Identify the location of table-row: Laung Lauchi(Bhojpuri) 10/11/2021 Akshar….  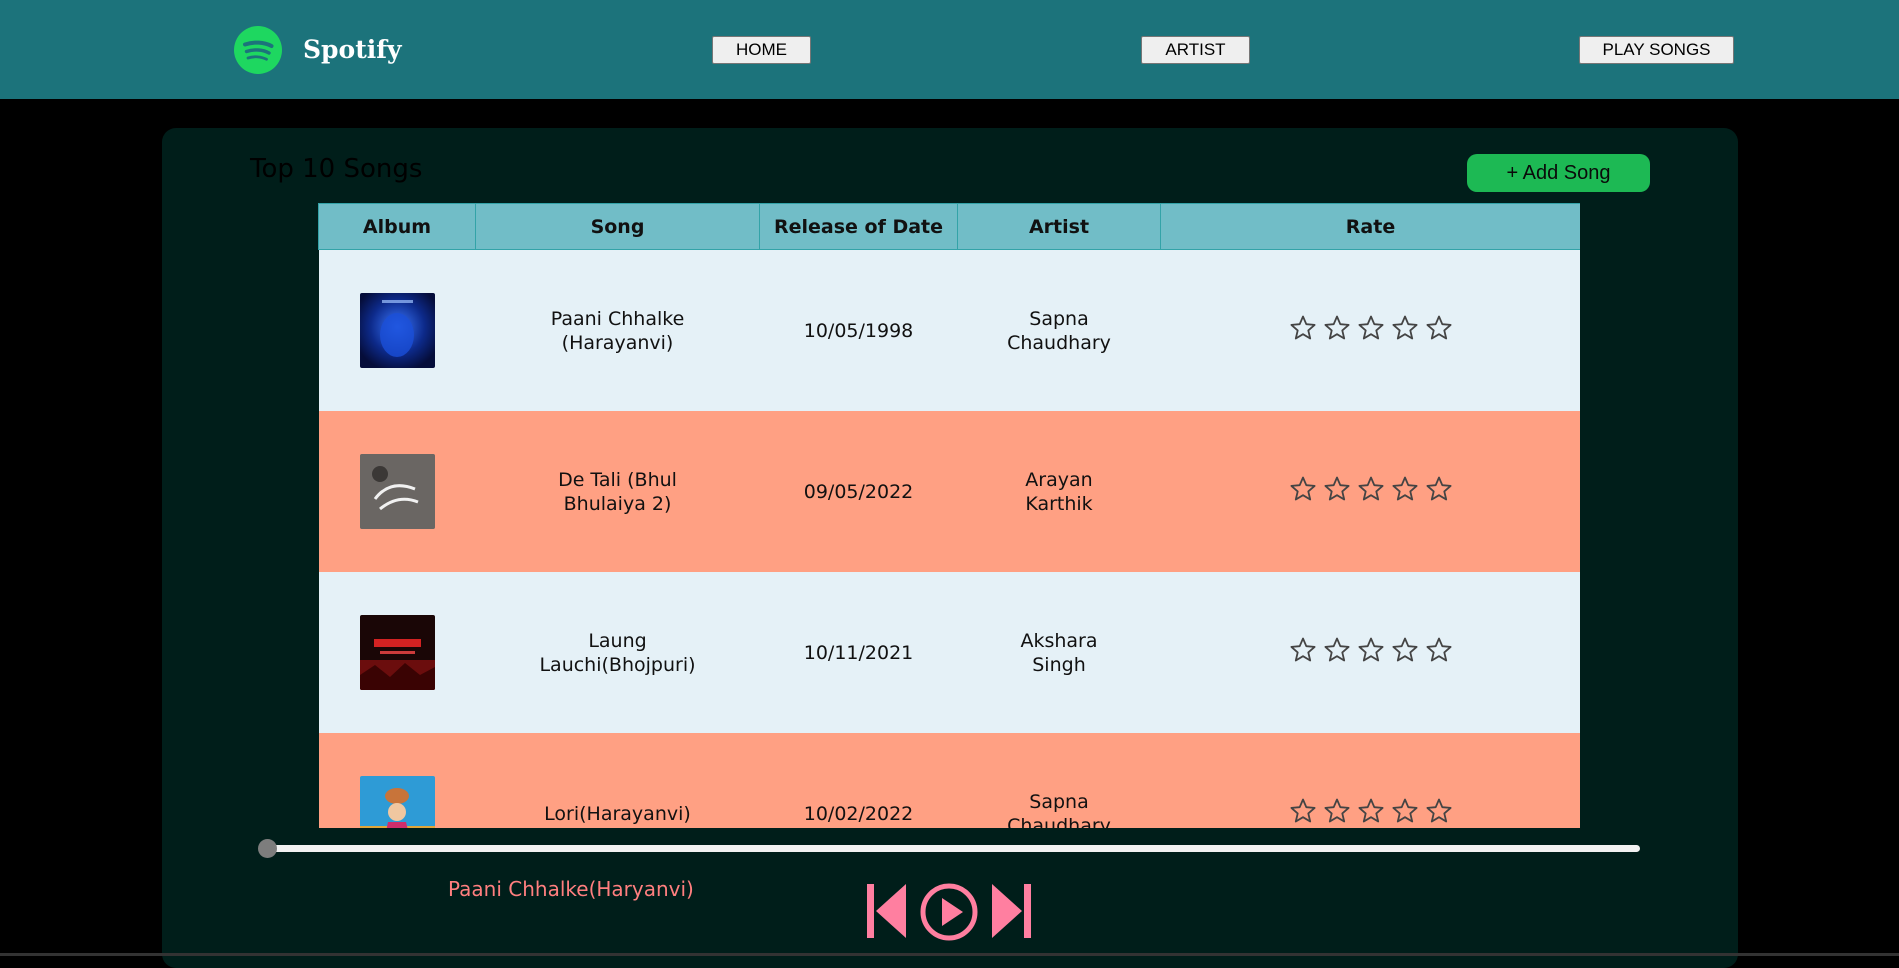
(949, 652).